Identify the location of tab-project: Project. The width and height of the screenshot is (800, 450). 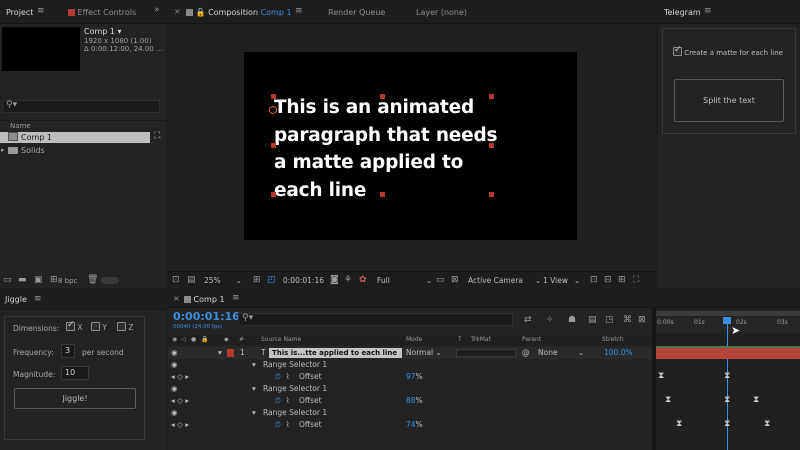
(19, 12).